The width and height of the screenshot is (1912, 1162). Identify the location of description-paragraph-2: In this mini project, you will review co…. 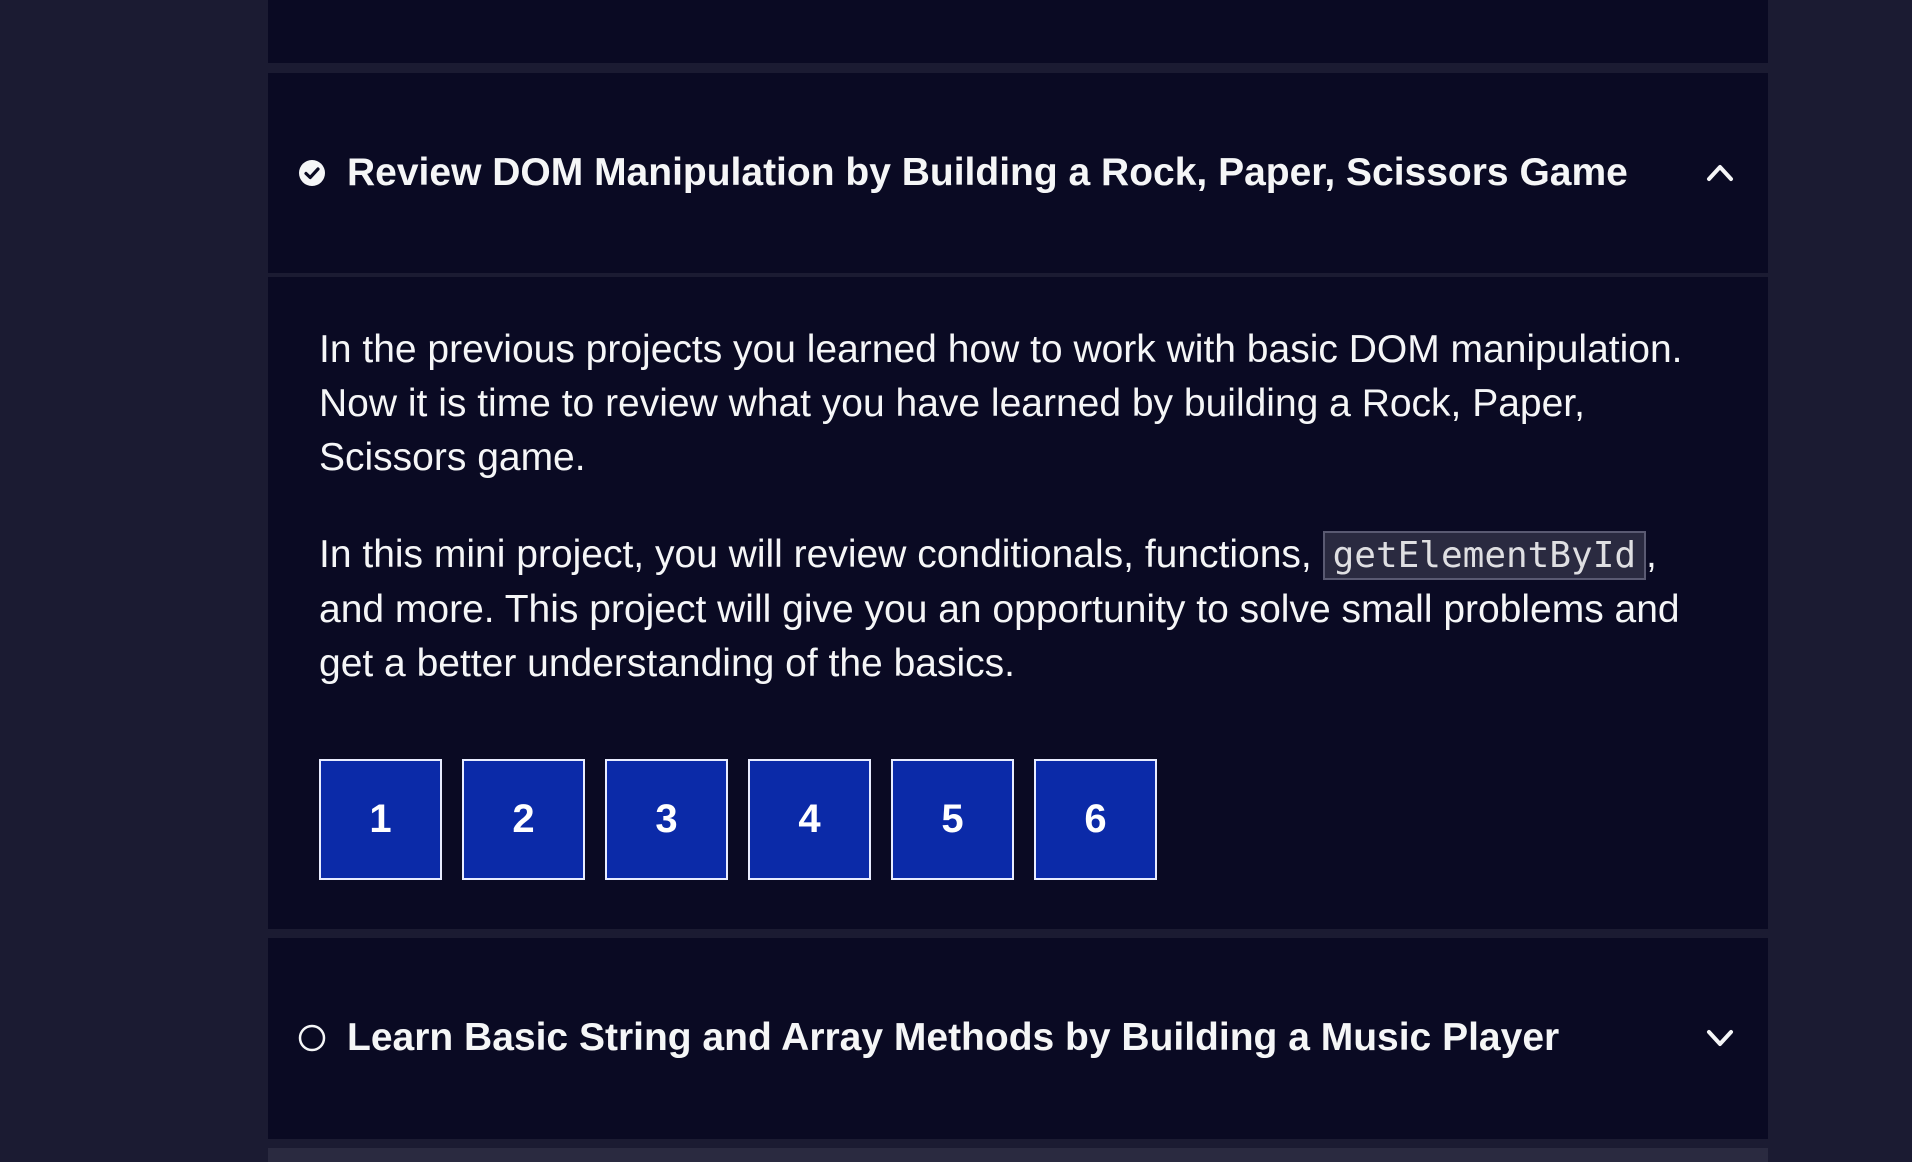
(1019, 609).